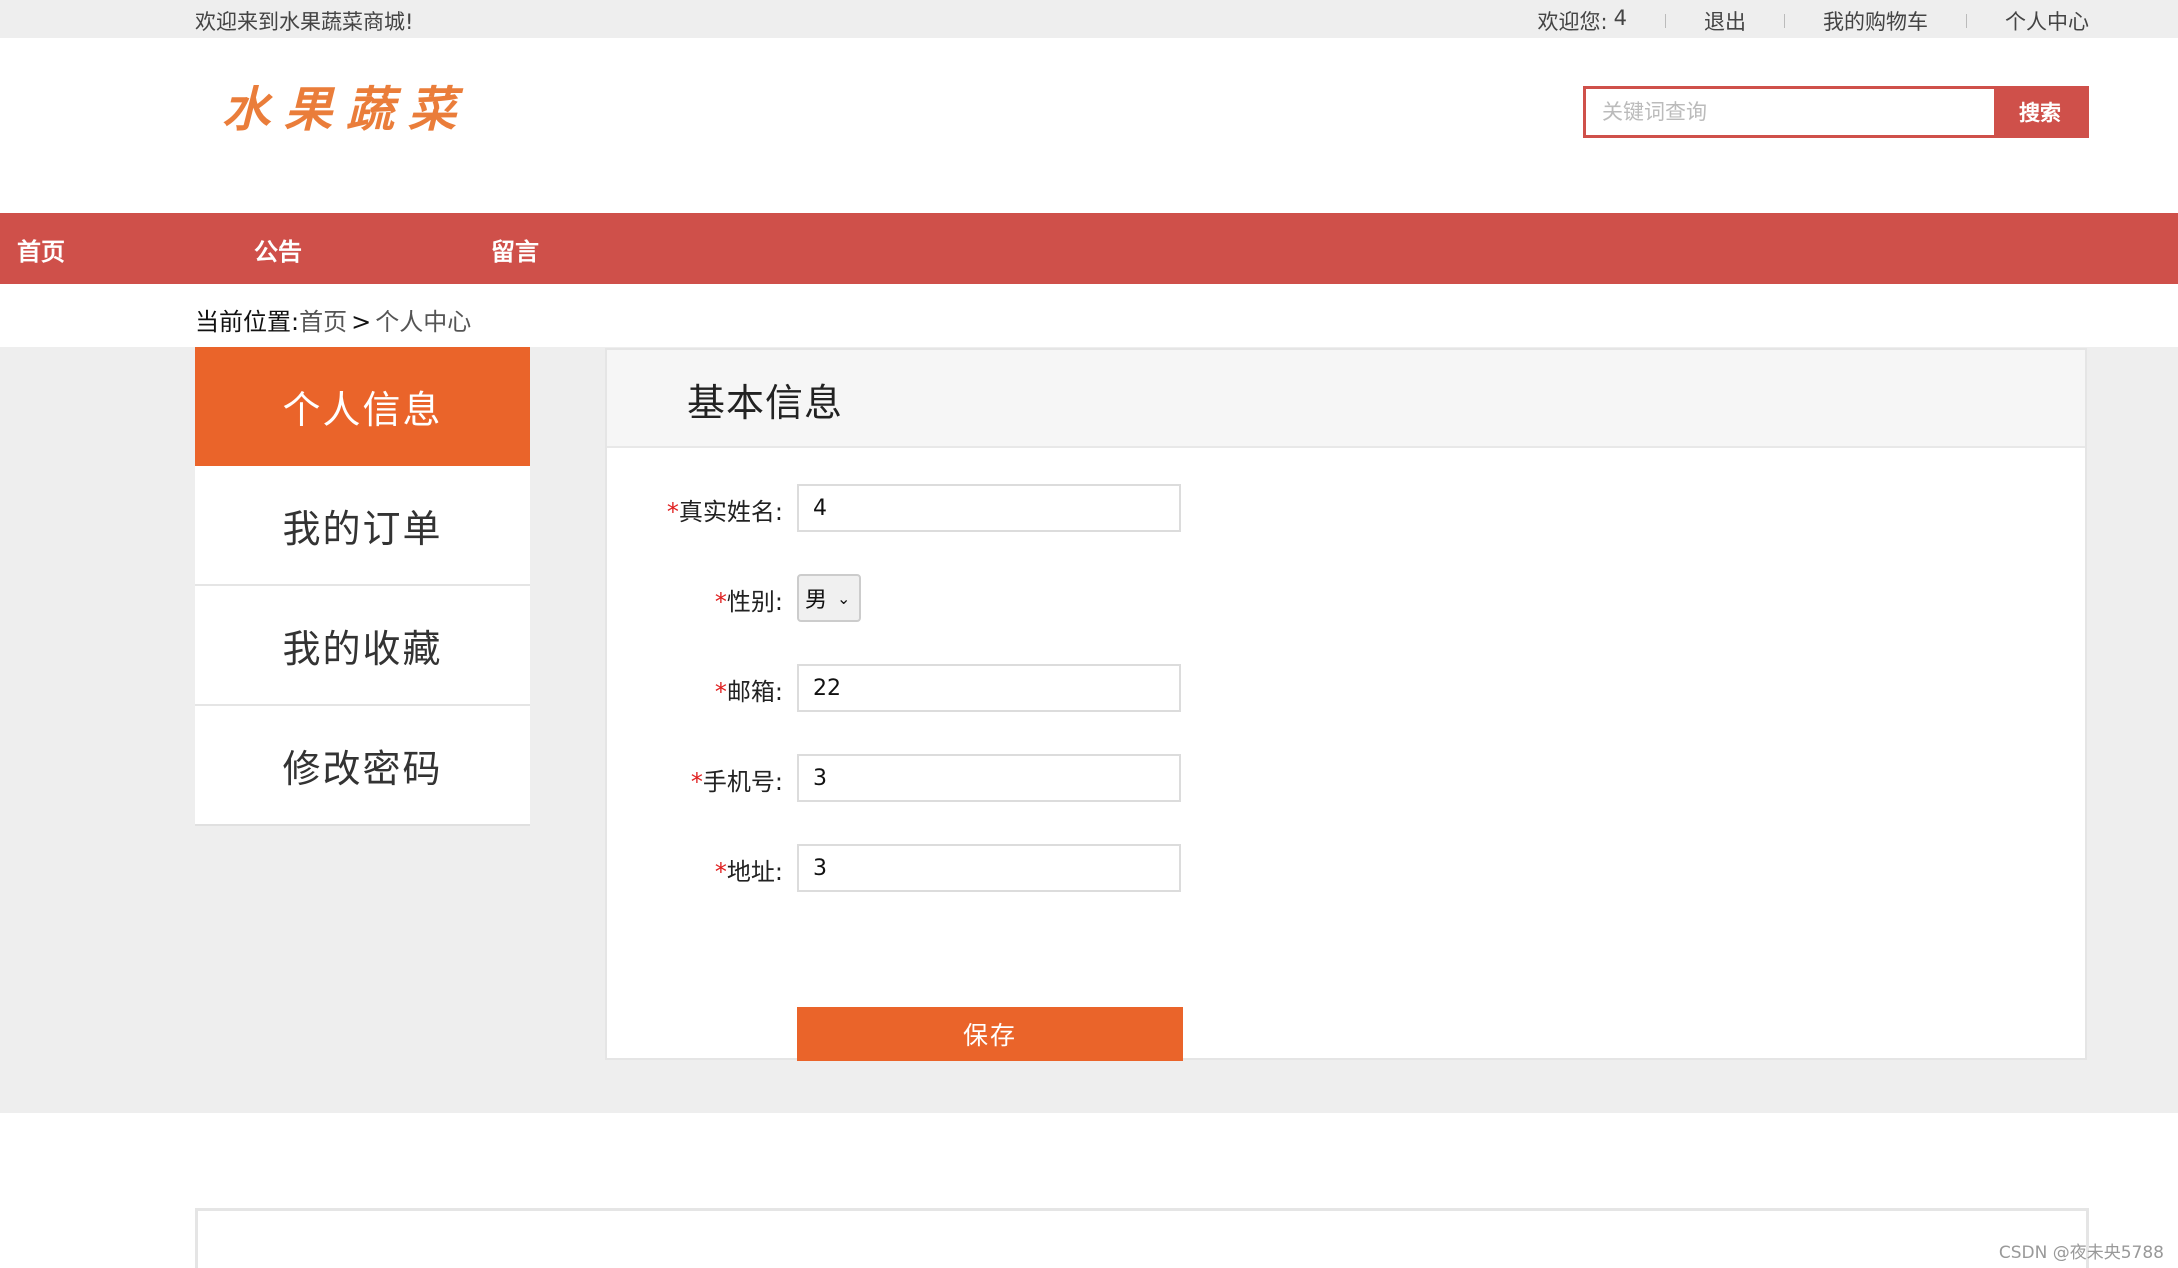  I want to click on sidebar-item-profile-info: 个人信息, so click(362, 406).